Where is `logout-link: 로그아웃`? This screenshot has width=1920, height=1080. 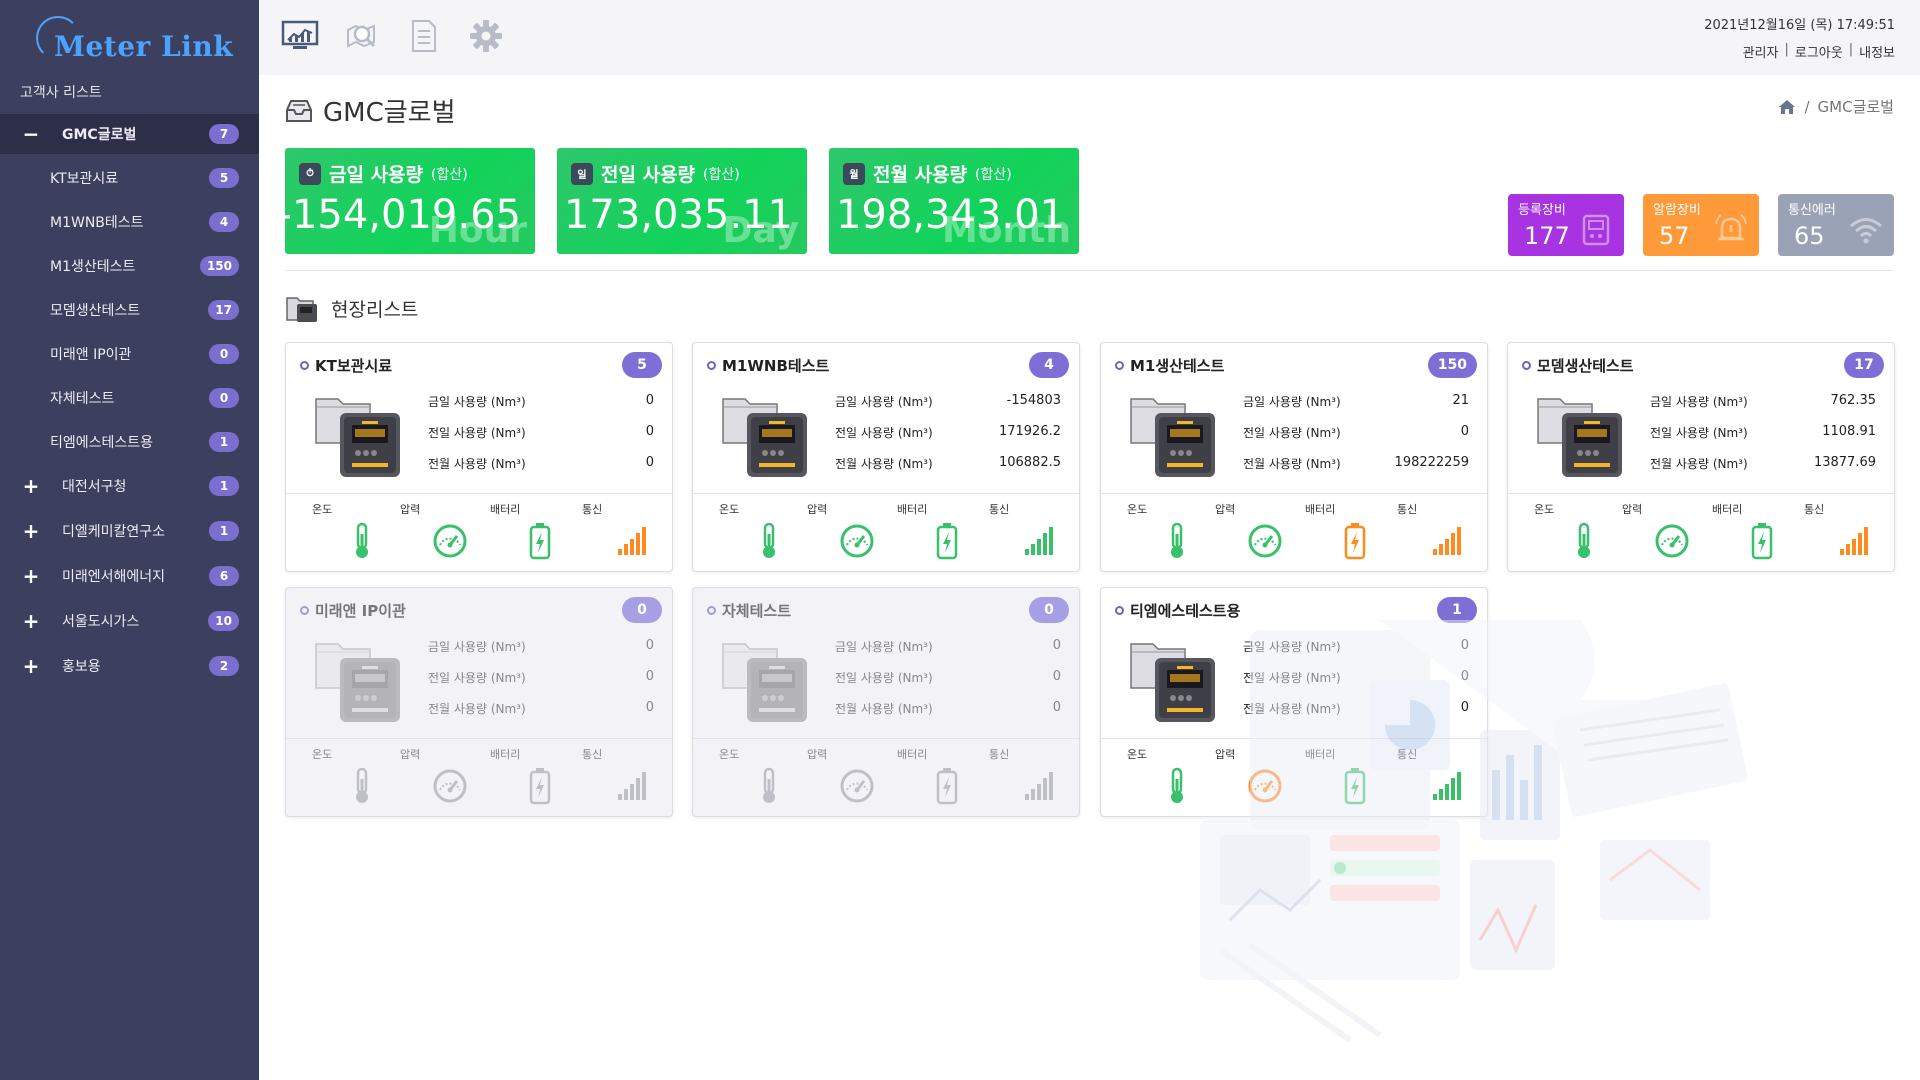 logout-link: 로그아웃 is located at coordinates (1819, 51).